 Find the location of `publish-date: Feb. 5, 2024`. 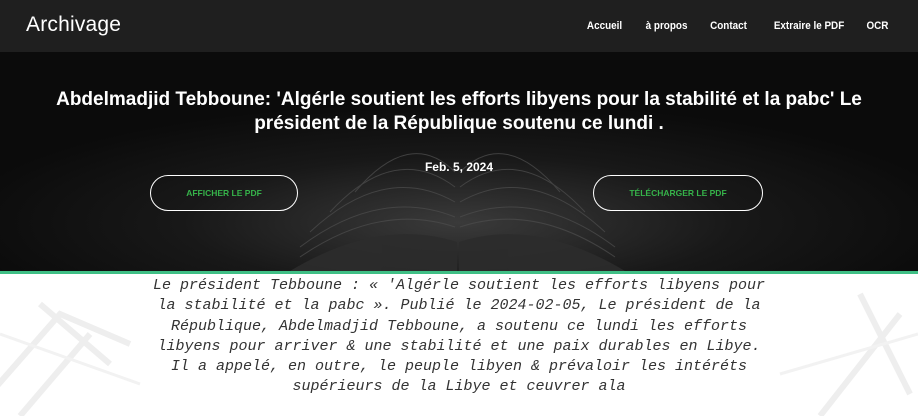

publish-date: Feb. 5, 2024 is located at coordinates (459, 167).